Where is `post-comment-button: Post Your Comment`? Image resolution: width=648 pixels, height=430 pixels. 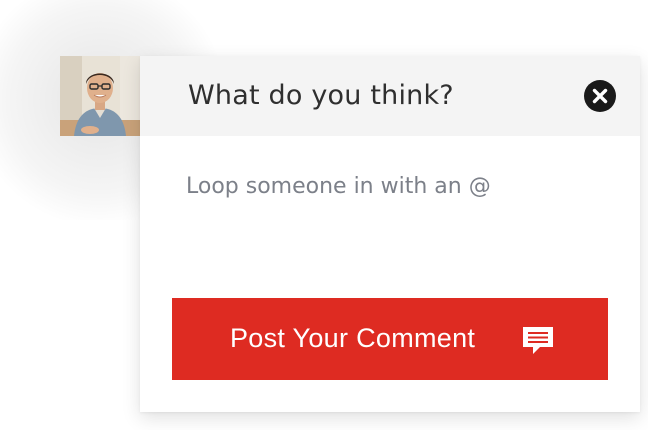 post-comment-button: Post Your Comment is located at coordinates (390, 339).